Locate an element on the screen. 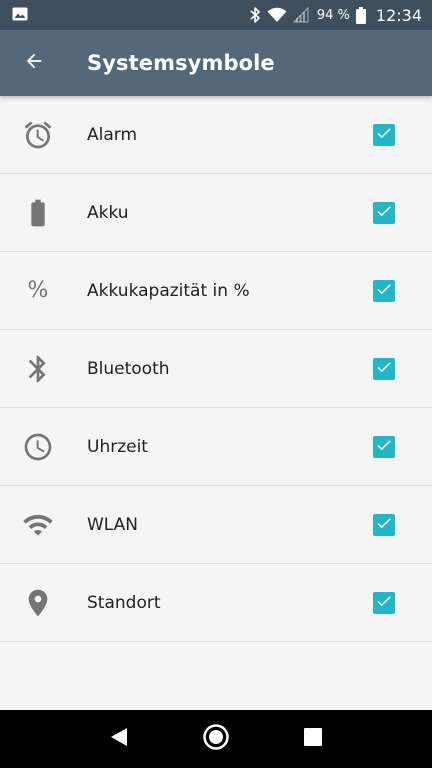 The image size is (432, 768). nav-recents-button is located at coordinates (313, 739).